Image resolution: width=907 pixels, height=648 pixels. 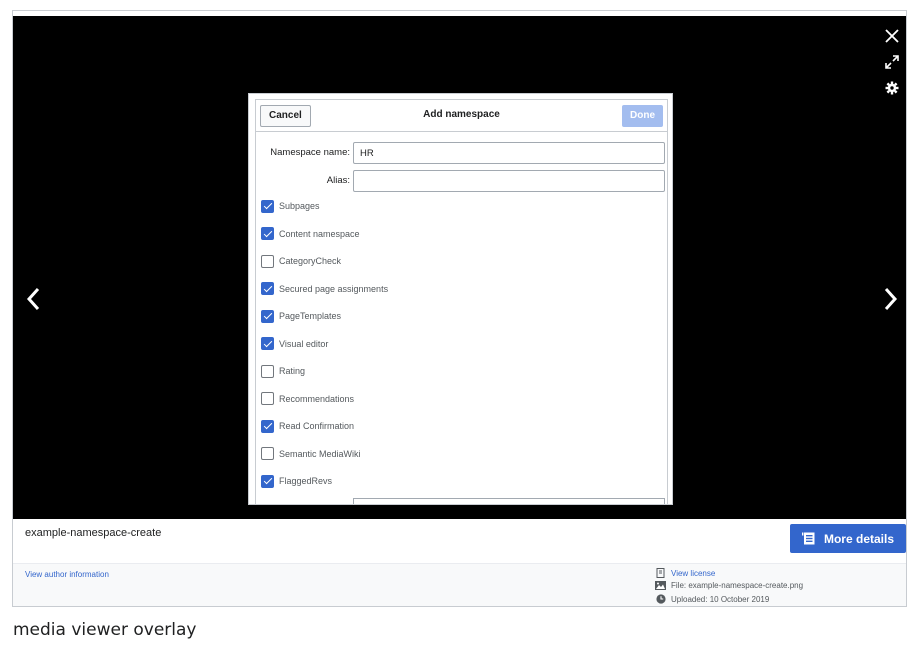 I want to click on uploaded-date: Uploaded: 10 October 2019, so click(x=720, y=599).